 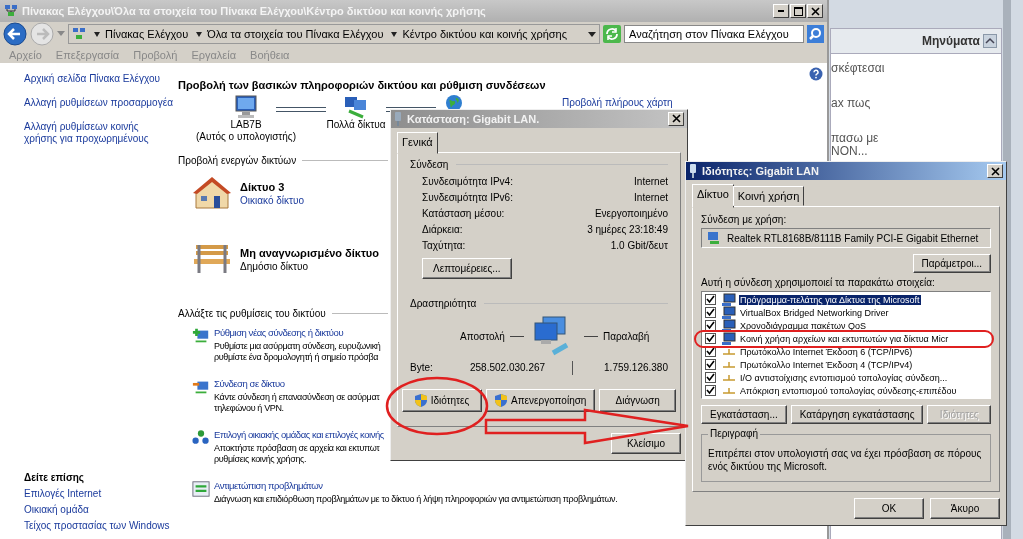 I want to click on action-button: Απενεργοποίηση, so click(x=541, y=400).